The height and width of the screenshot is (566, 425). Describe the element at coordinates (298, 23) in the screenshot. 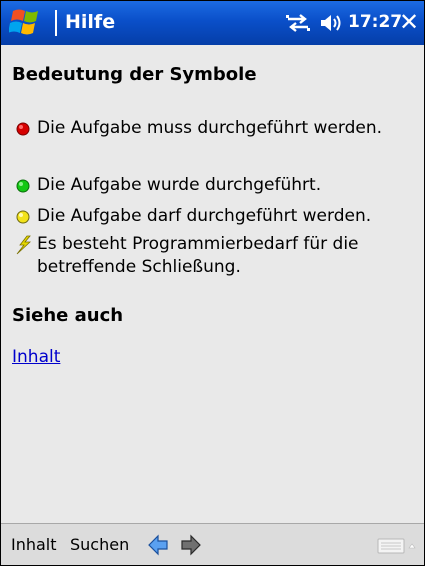

I see `connectivity-icon` at that location.